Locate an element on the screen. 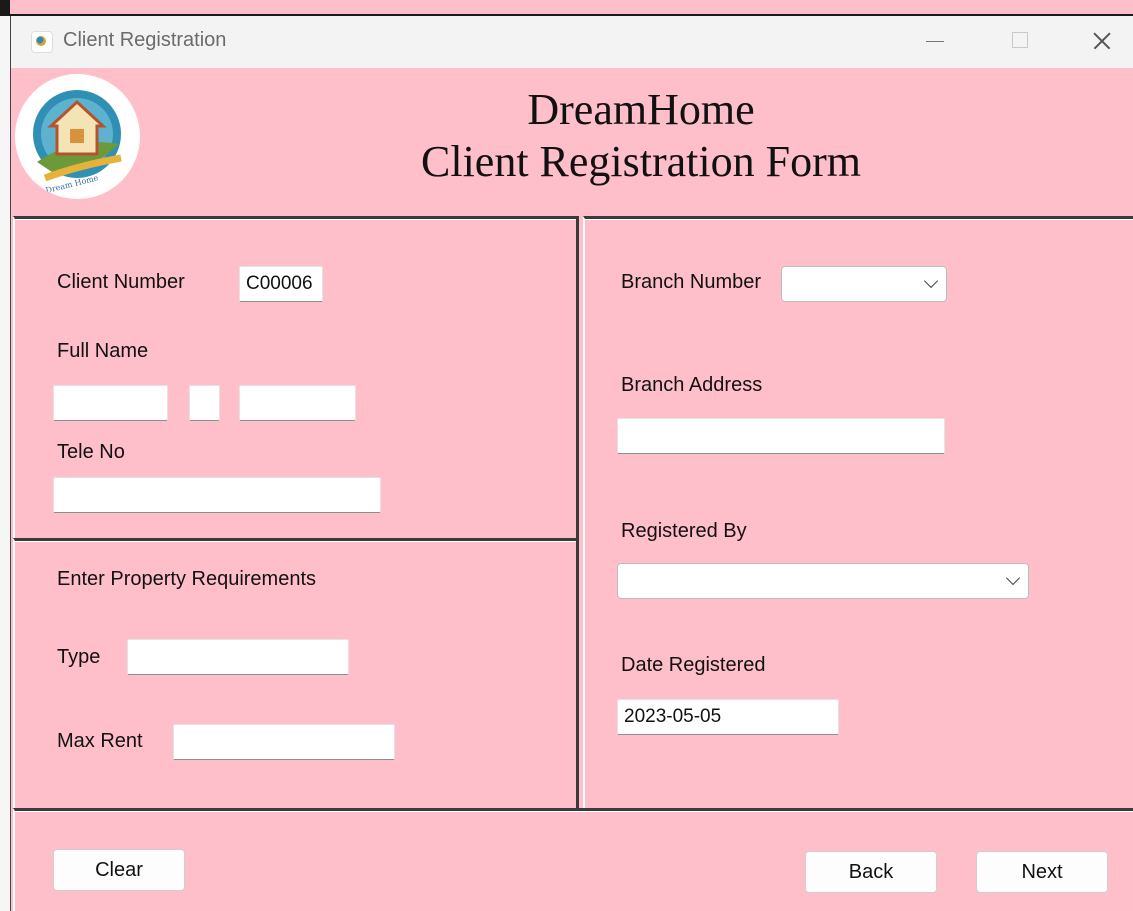 Image resolution: width=1133 pixels, height=911 pixels. max-rent-label: Max Rent is located at coordinates (100, 741).